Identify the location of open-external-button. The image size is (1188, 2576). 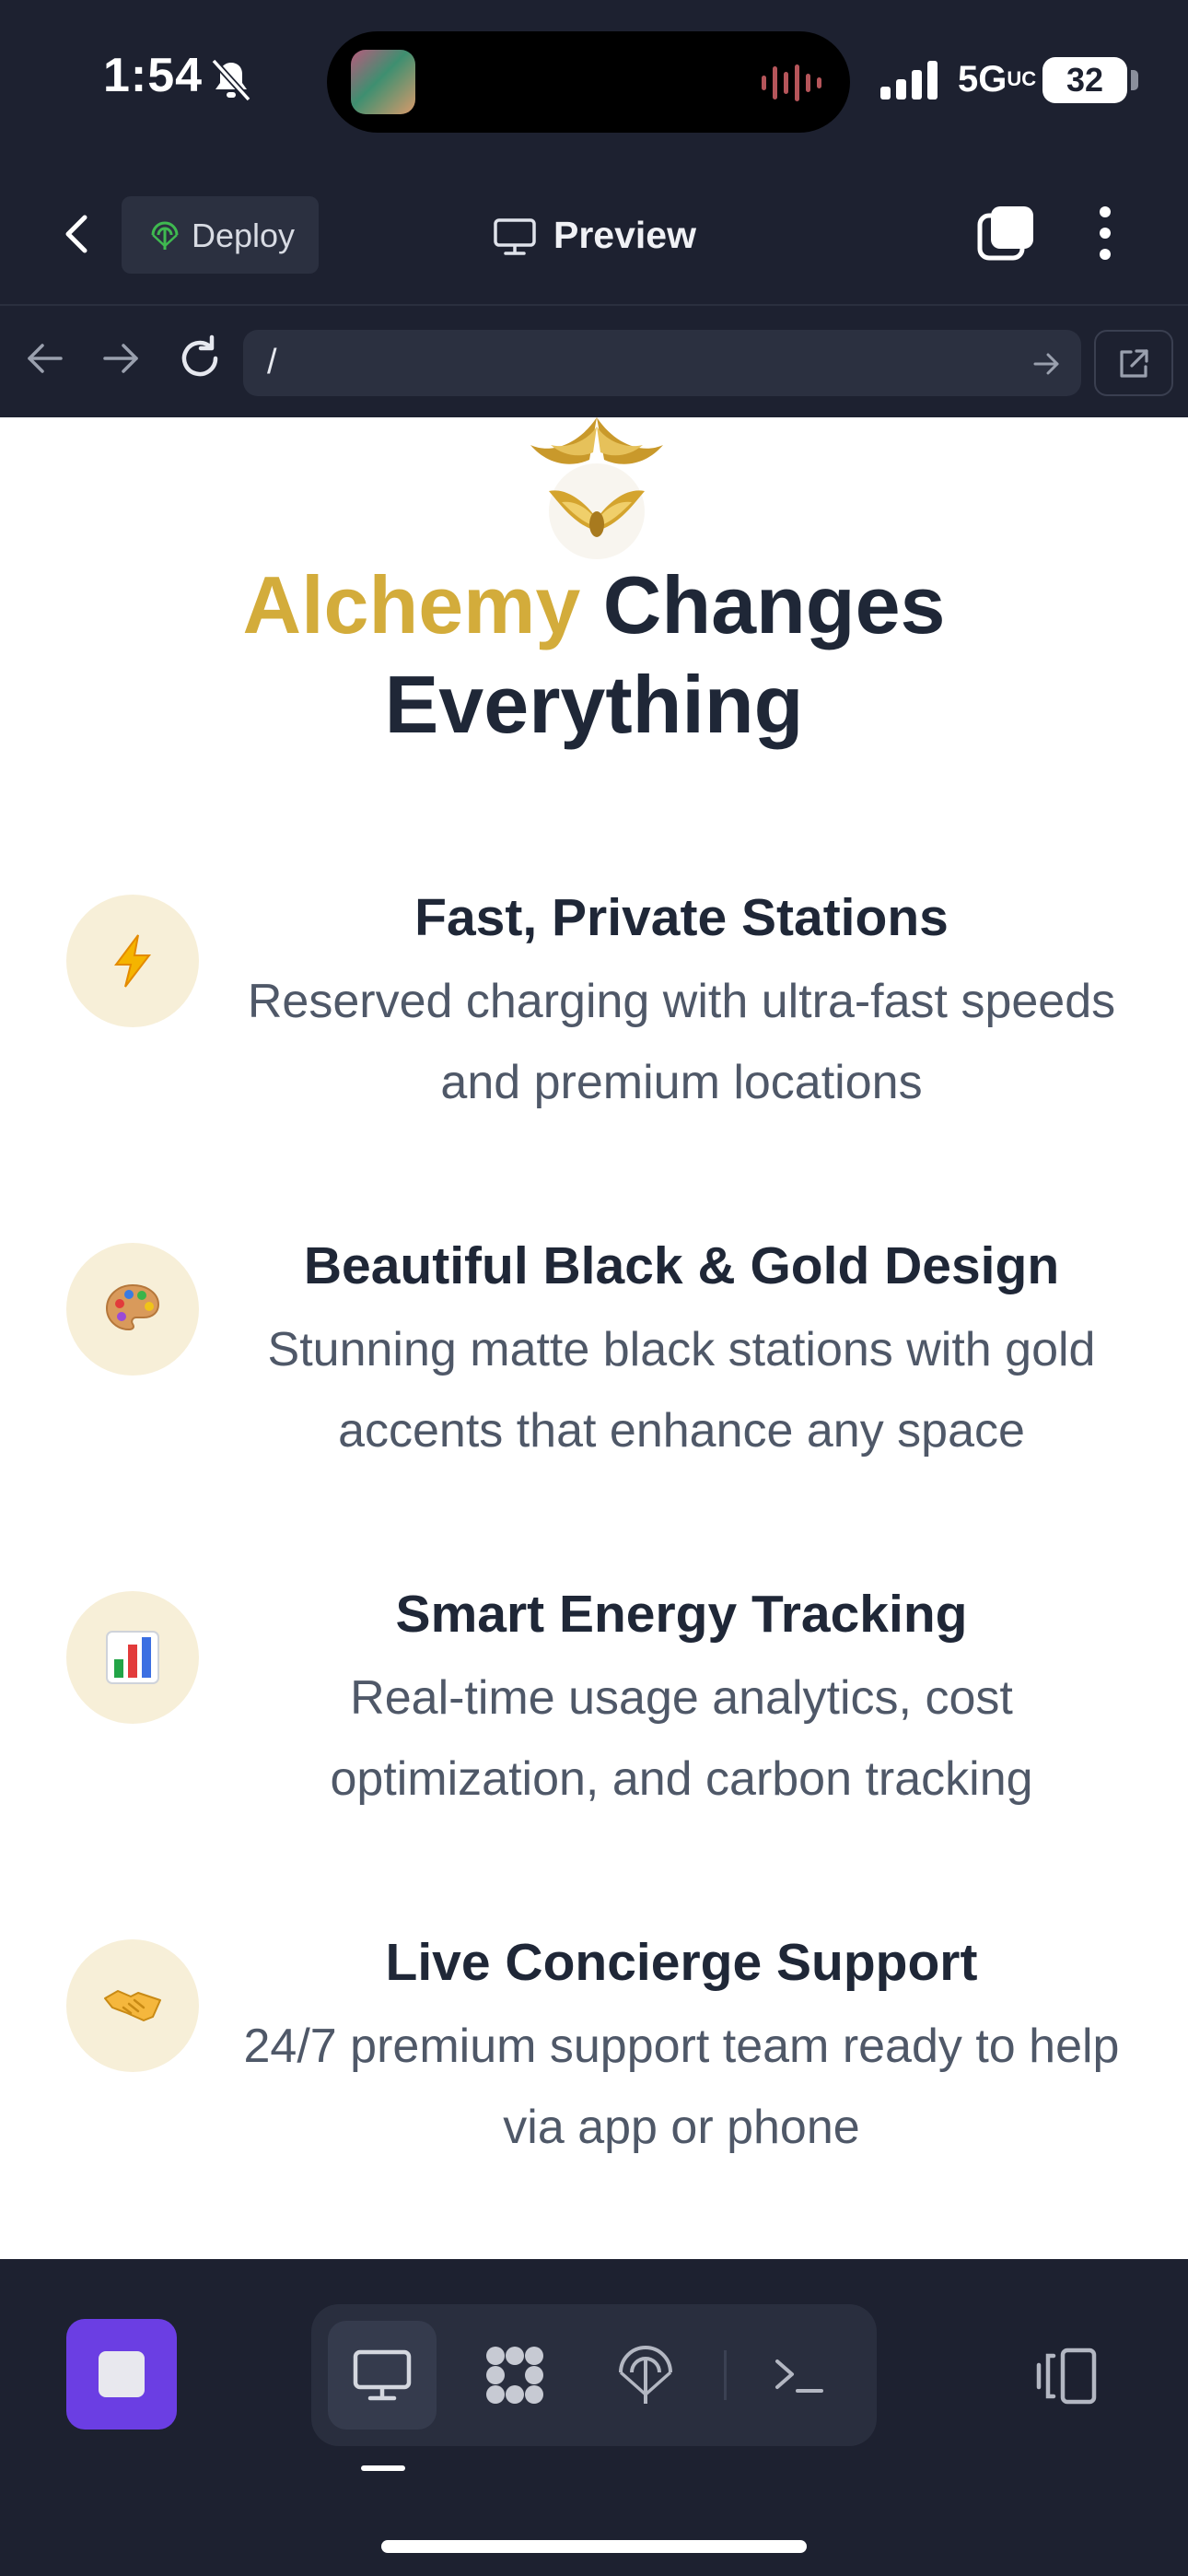
(1133, 363).